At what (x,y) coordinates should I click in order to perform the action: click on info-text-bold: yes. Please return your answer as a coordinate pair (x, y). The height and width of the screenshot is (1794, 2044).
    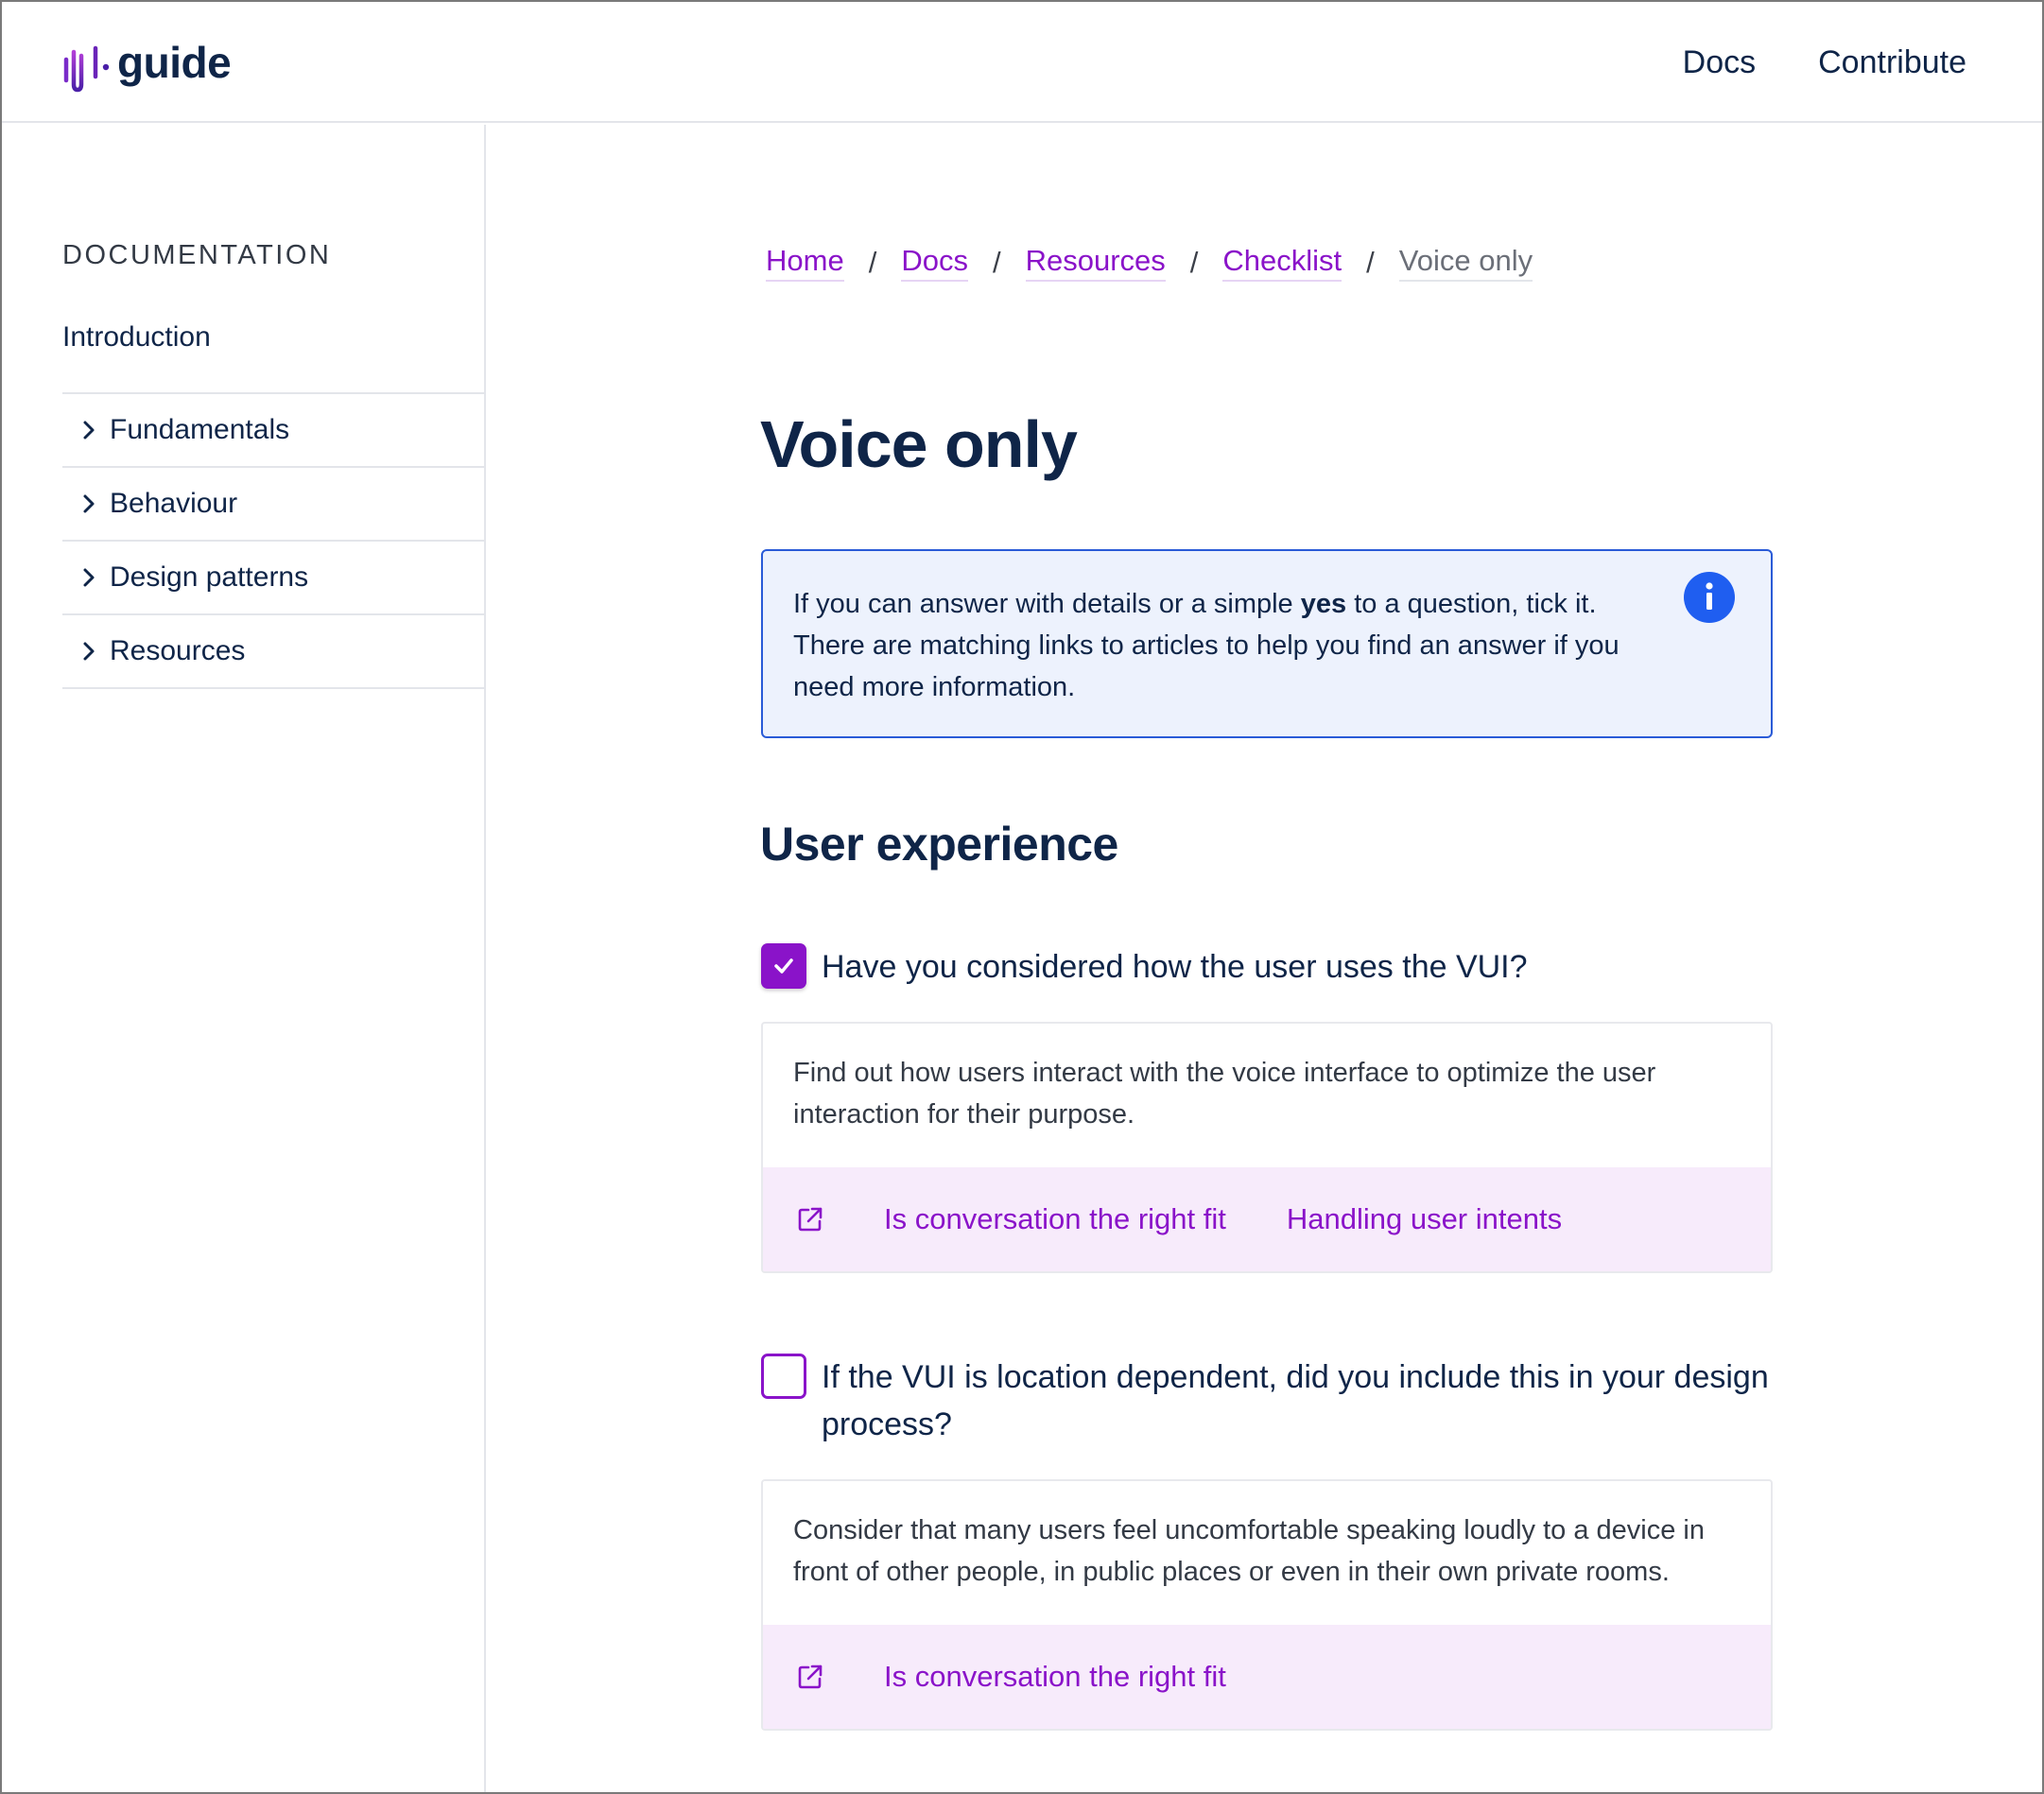
    Looking at the image, I should click on (1323, 604).